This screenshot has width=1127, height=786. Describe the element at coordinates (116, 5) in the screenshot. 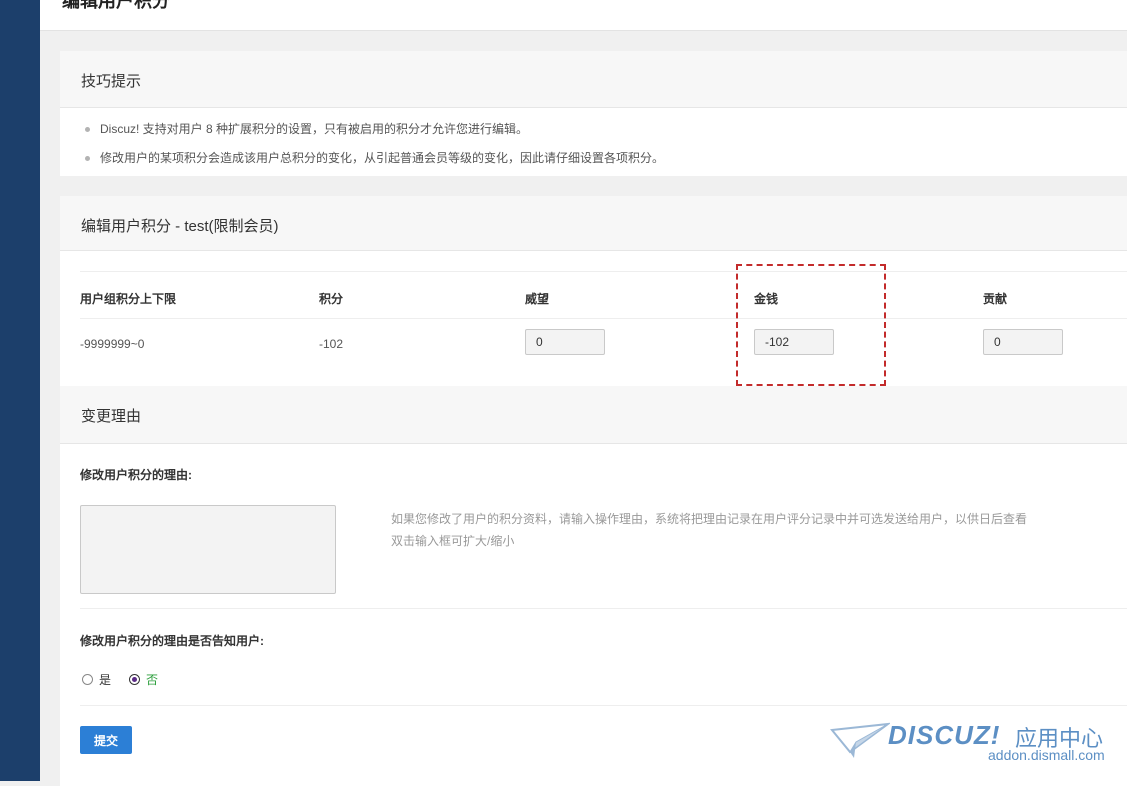

I see `page-title: 编辑用户积分` at that location.